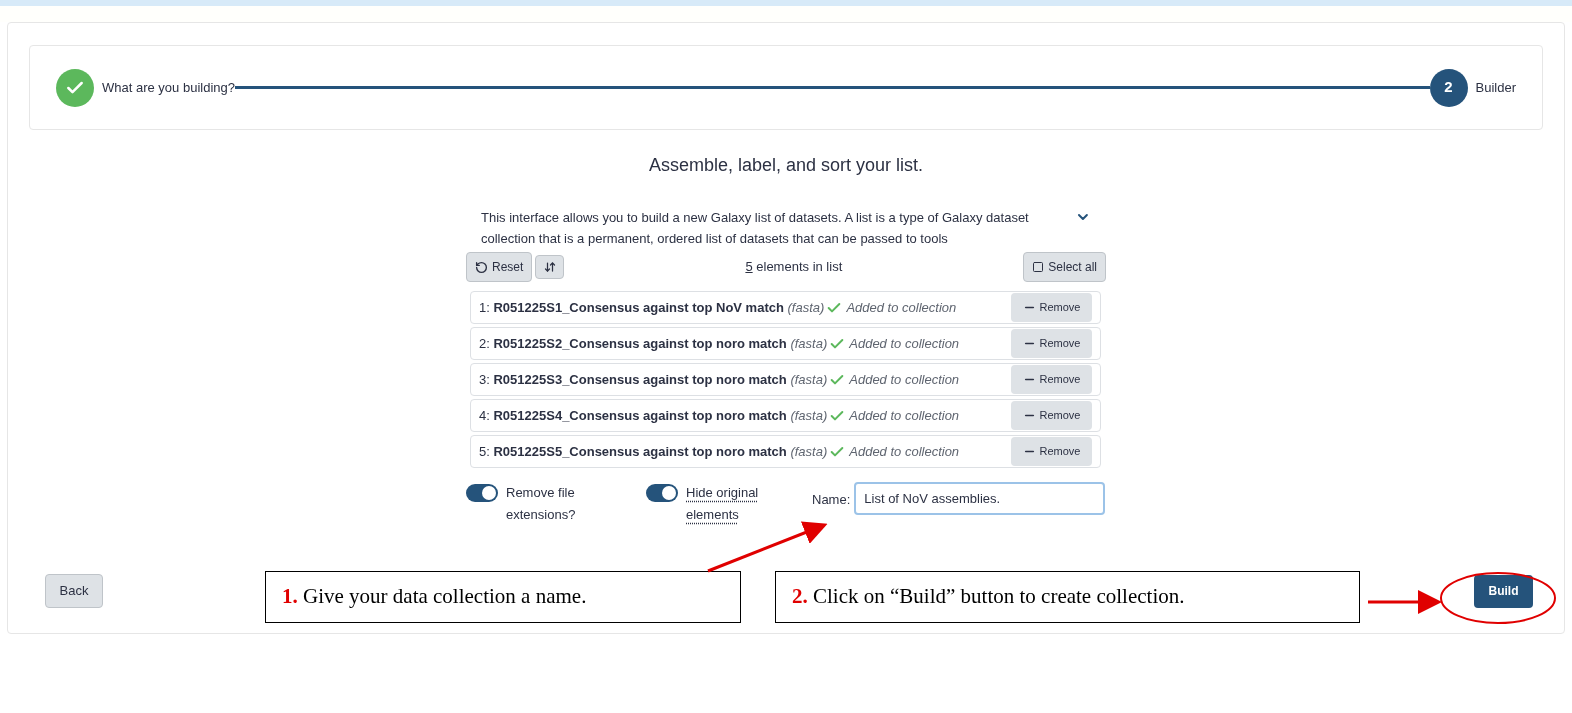 The image size is (1572, 713). Describe the element at coordinates (786, 165) in the screenshot. I see `page-heading: Assemble, label, and sort your list.` at that location.